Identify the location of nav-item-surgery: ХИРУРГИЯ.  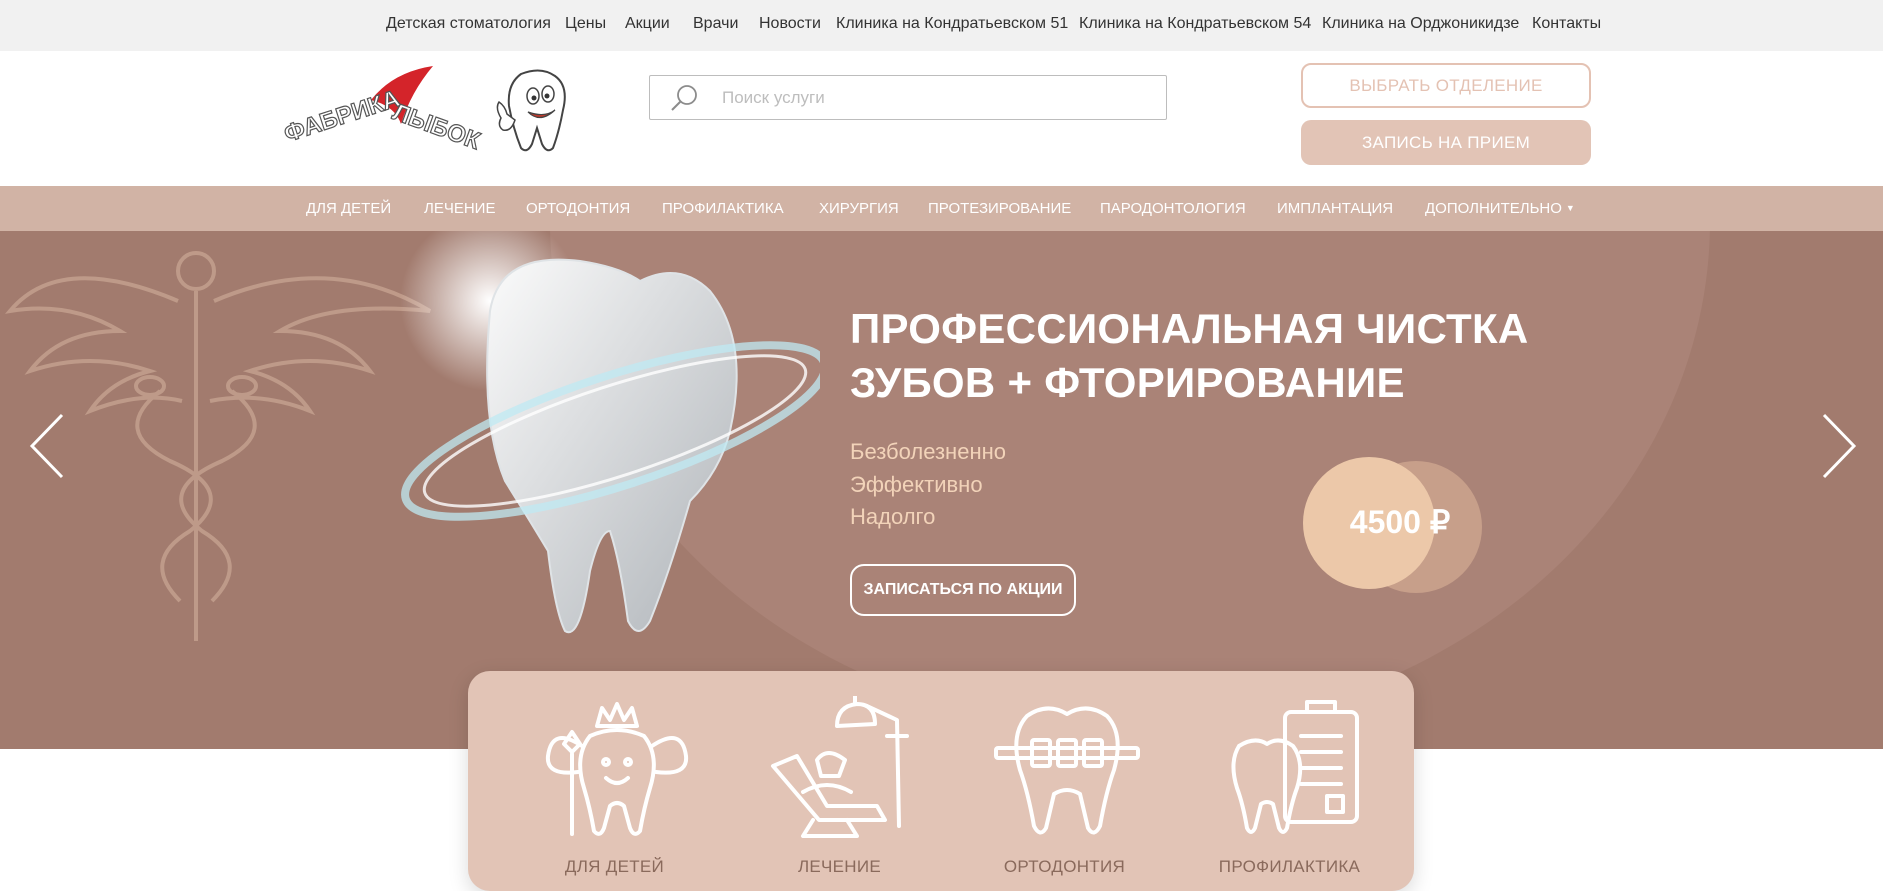
(859, 208).